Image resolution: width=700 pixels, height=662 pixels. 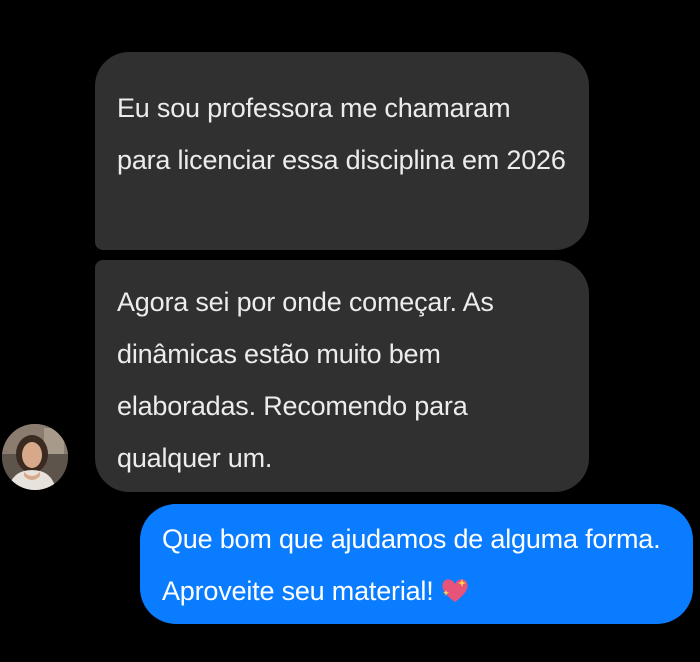 I want to click on contact-avatar, so click(x=35, y=457).